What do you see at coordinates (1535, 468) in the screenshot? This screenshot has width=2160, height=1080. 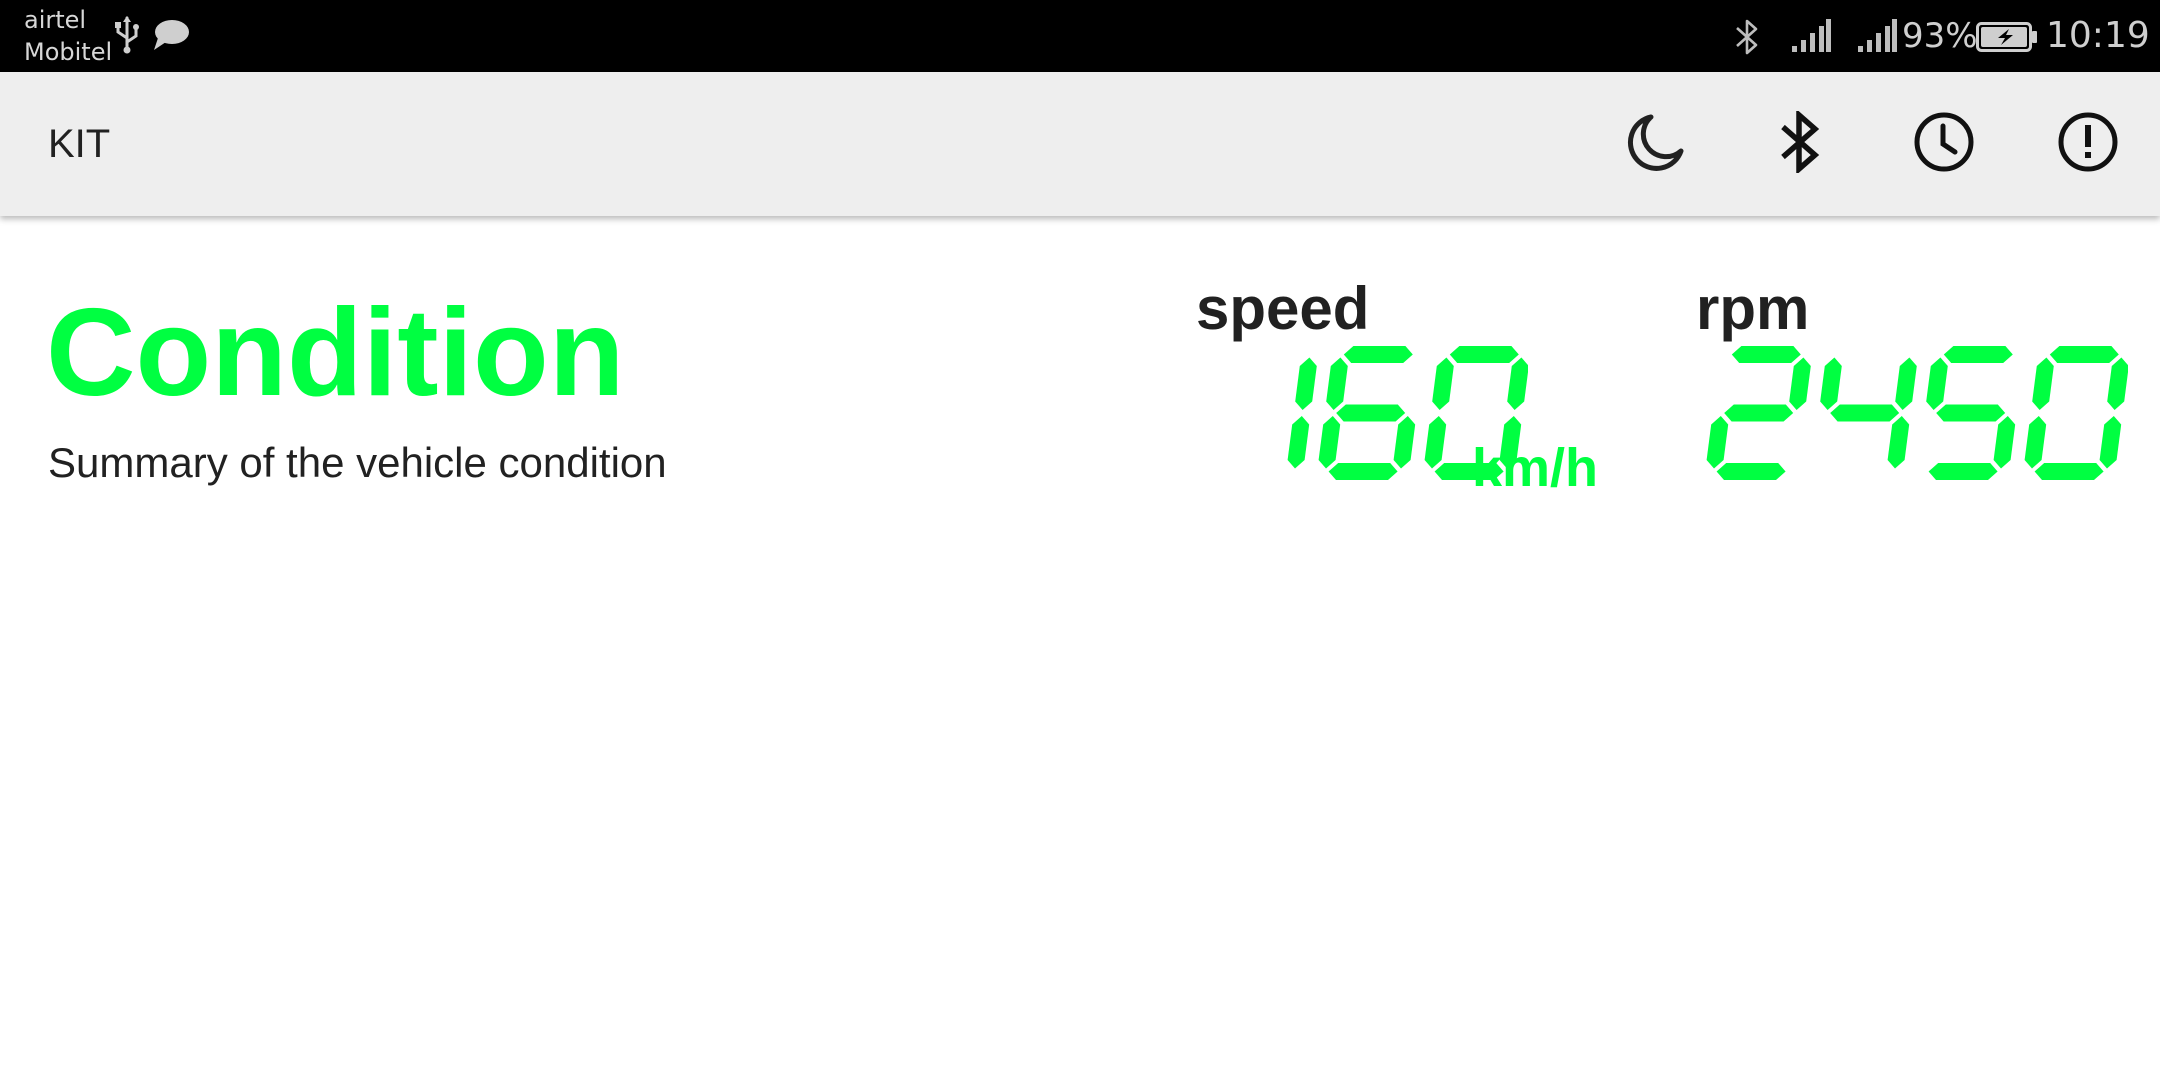 I see `speed-unit: km/h` at bounding box center [1535, 468].